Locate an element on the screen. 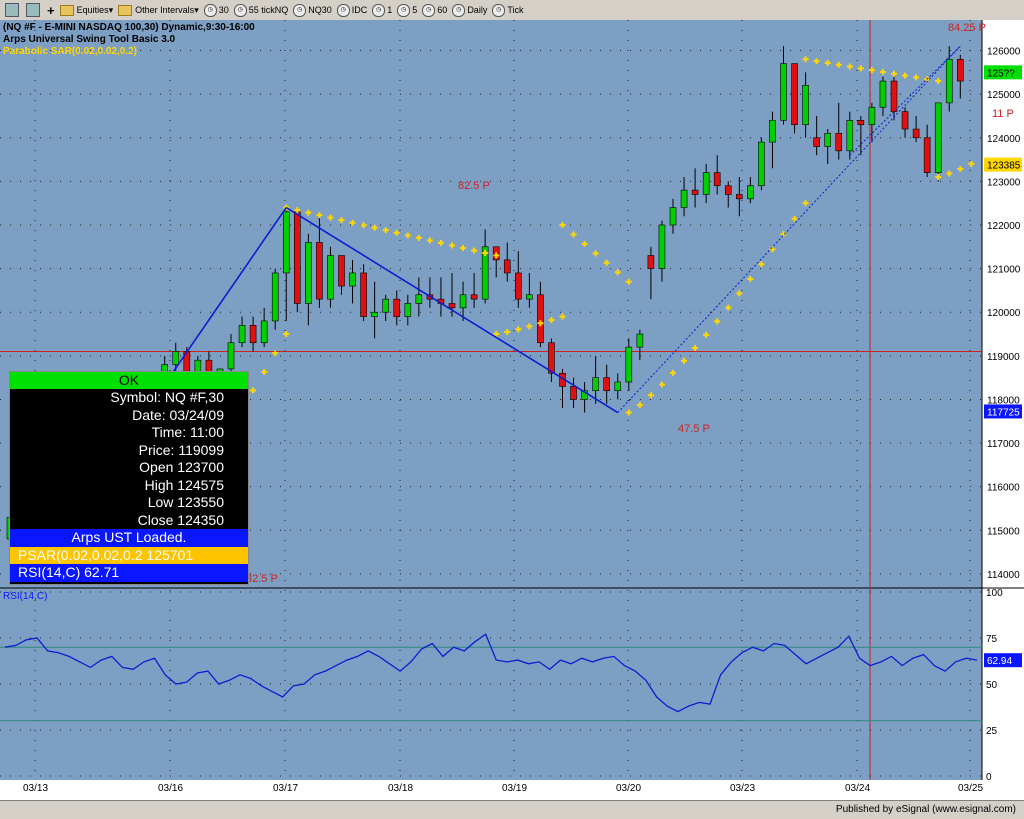  swing-annotation: 82.5 P is located at coordinates (474, 186).